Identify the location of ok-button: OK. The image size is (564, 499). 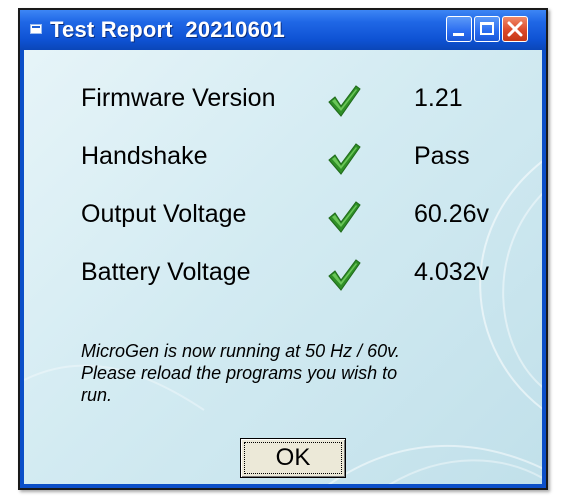
(293, 458).